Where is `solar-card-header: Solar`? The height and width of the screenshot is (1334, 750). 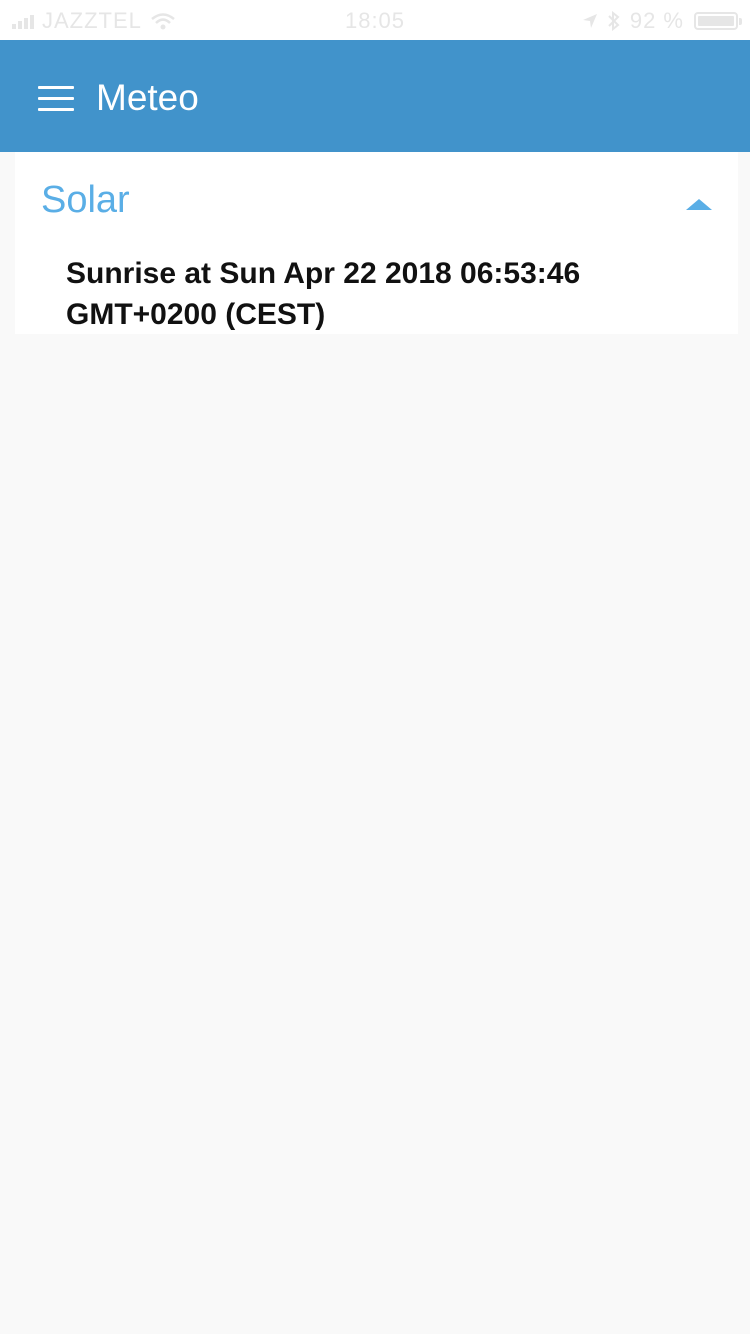
solar-card-header: Solar is located at coordinates (376, 197).